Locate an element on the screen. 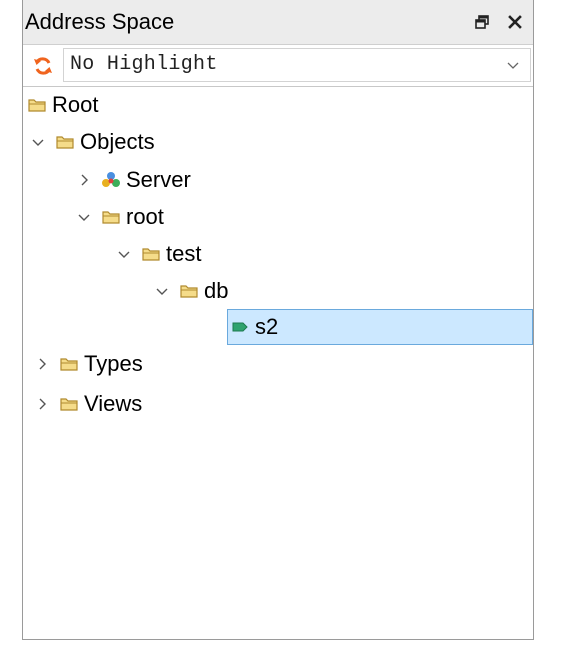  tree-node-label: db is located at coordinates (216, 290).